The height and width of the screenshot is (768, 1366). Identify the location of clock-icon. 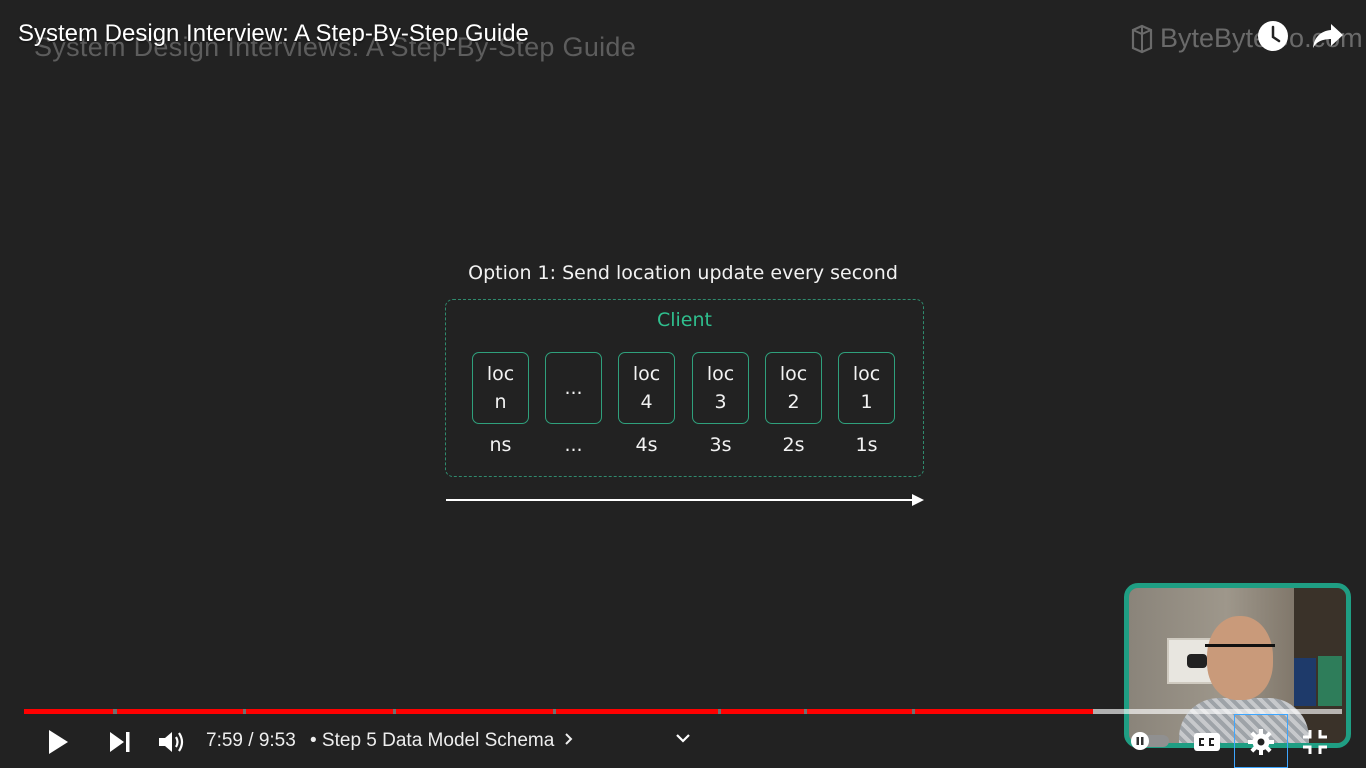
(1273, 36).